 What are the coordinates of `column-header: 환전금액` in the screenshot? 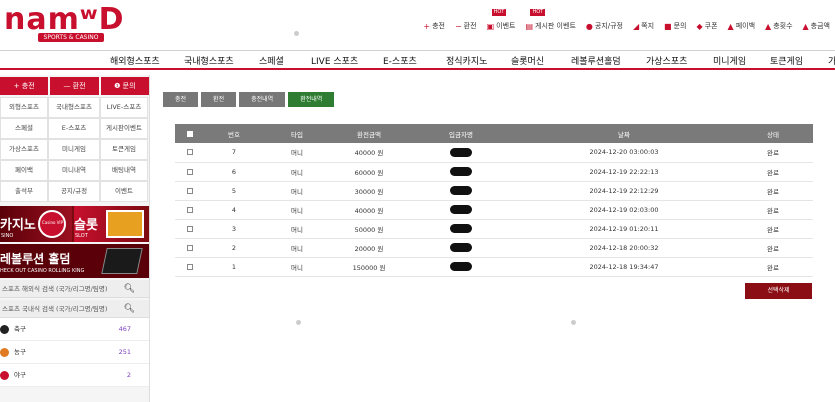 It's located at (369, 133).